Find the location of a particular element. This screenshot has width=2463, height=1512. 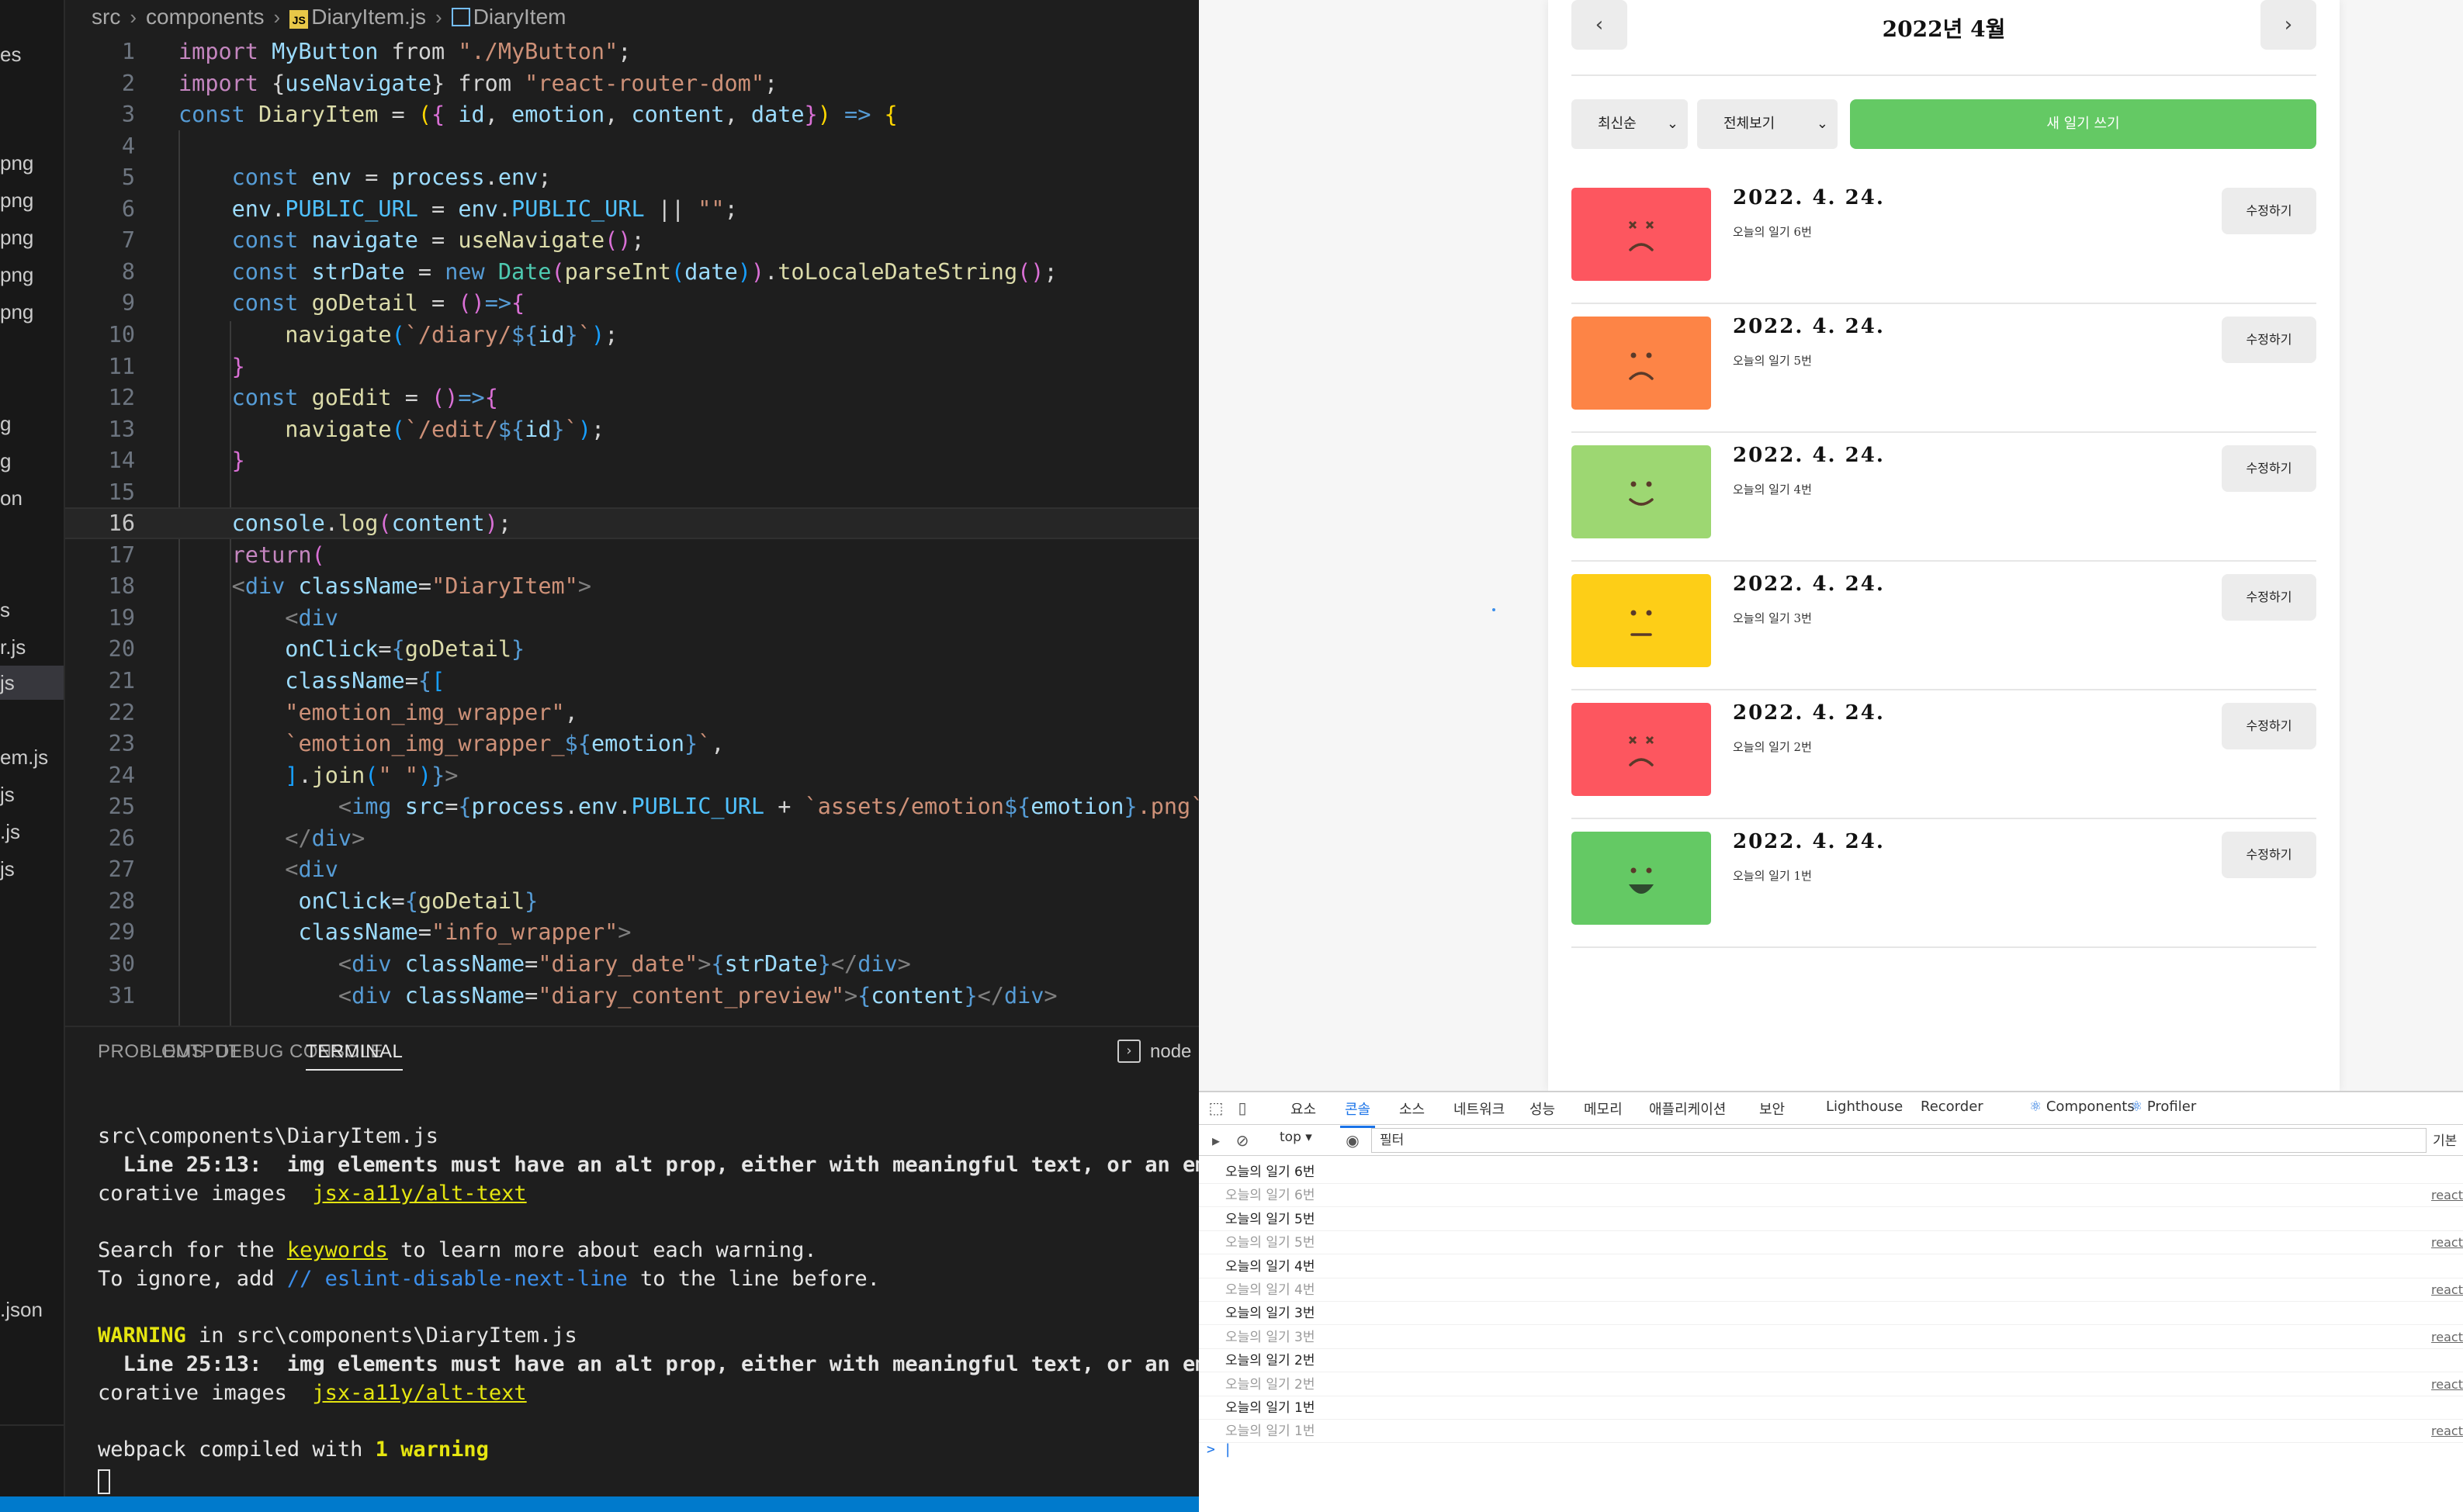

diary-content-preview: 오늘의 일기 2번 is located at coordinates (1772, 747).